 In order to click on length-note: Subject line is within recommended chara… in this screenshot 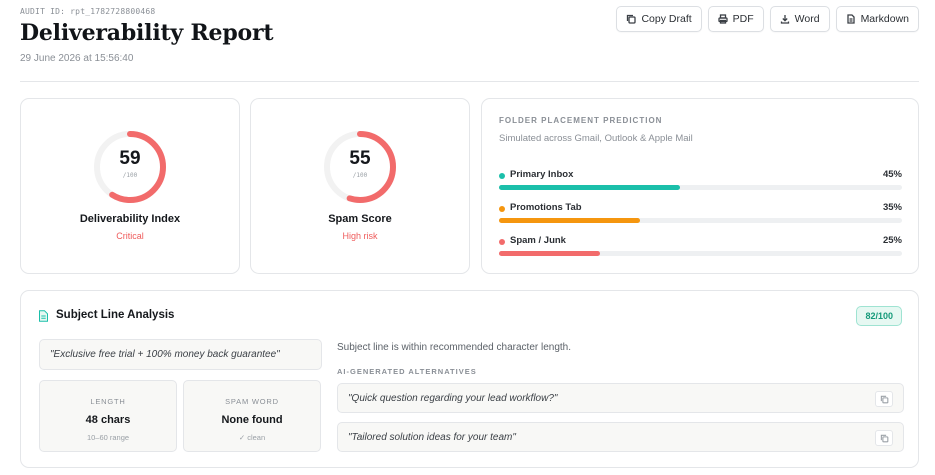, I will do `click(454, 347)`.